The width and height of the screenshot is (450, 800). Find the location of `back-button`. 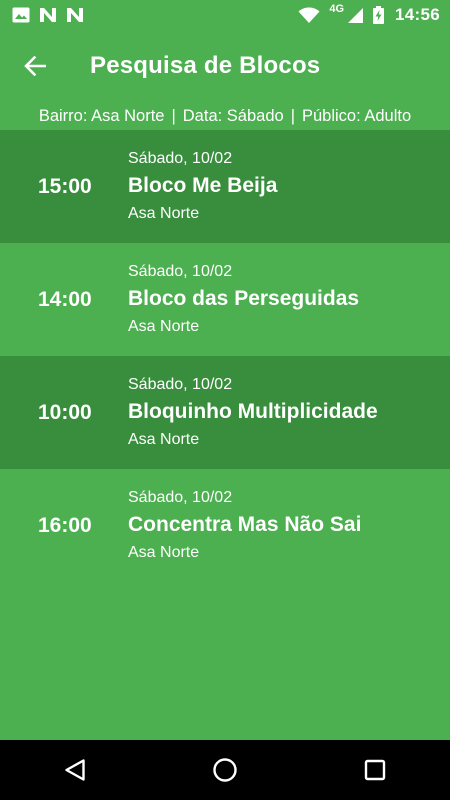

back-button is located at coordinates (35, 66).